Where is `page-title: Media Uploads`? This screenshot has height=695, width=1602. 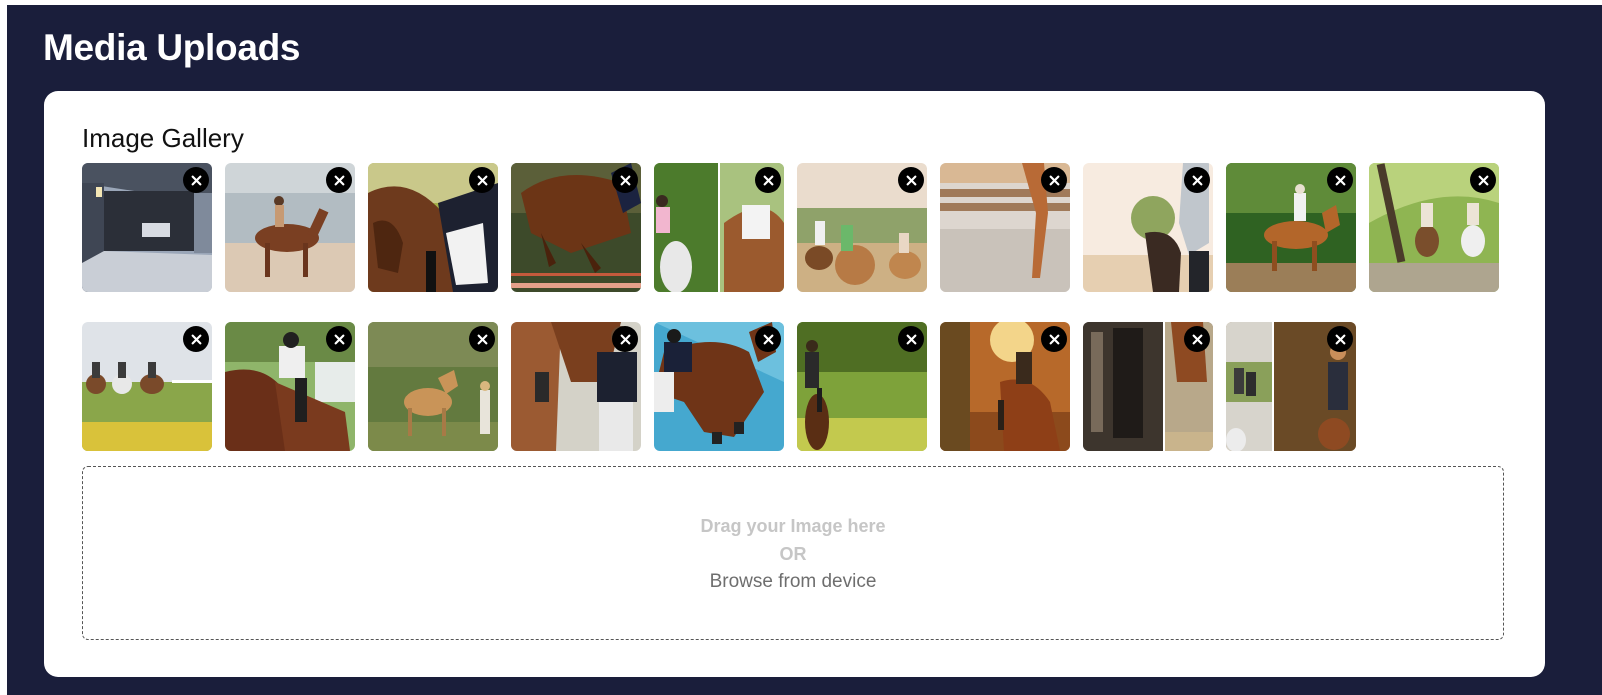 page-title: Media Uploads is located at coordinates (172, 47).